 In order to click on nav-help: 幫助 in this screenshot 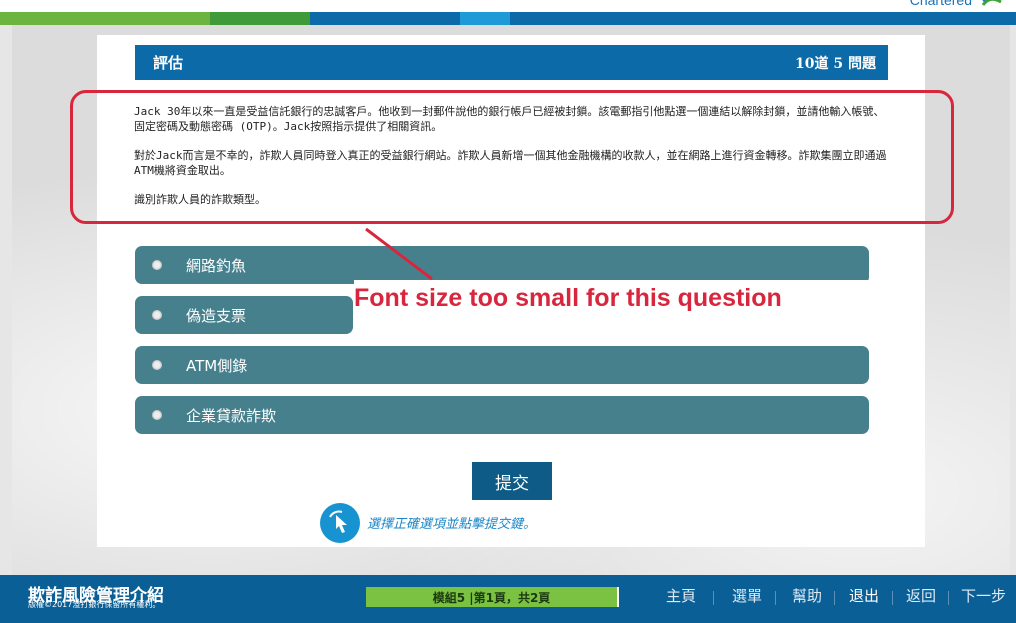, I will do `click(807, 595)`.